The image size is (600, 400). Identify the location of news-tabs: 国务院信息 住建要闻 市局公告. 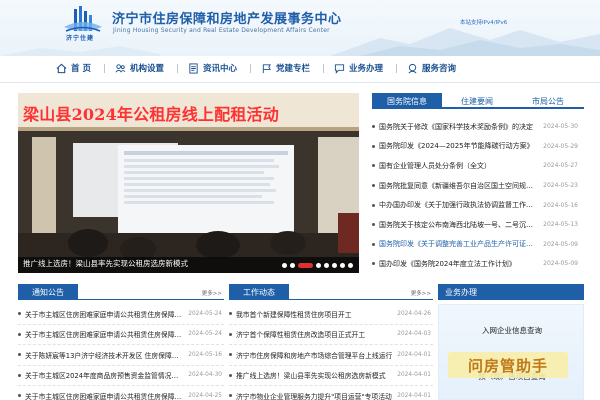
(478, 101).